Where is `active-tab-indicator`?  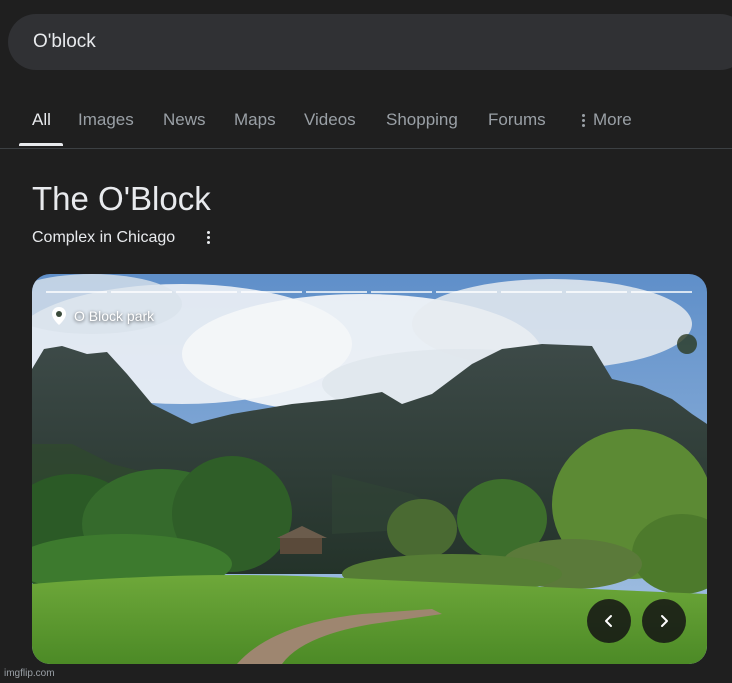
active-tab-indicator is located at coordinates (41, 144).